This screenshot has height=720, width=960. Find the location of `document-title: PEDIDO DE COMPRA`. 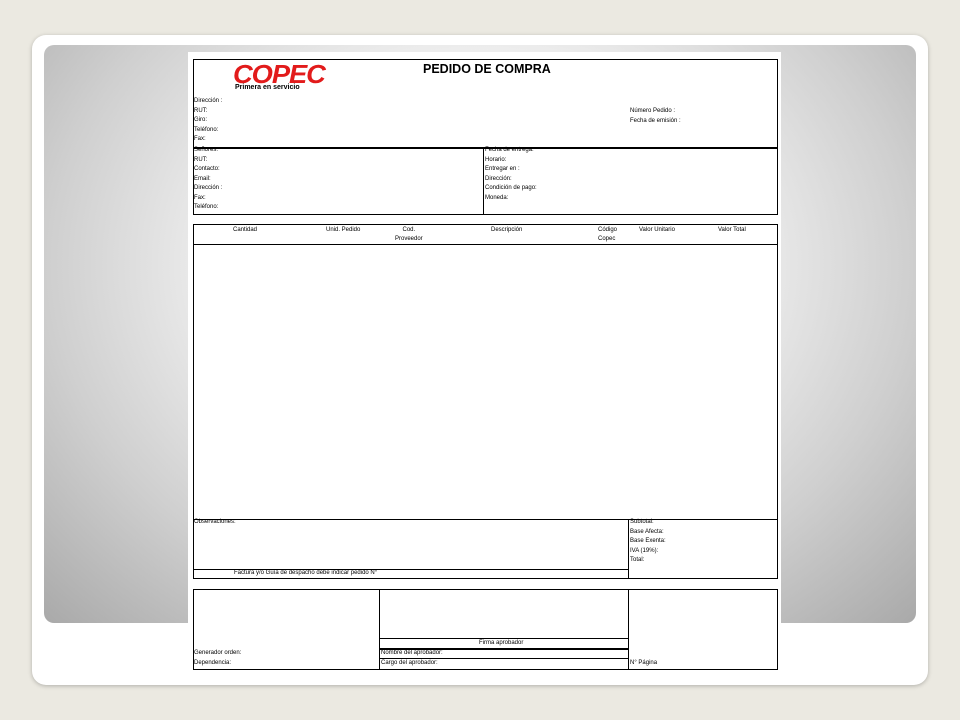

document-title: PEDIDO DE COMPRA is located at coordinates (487, 69).